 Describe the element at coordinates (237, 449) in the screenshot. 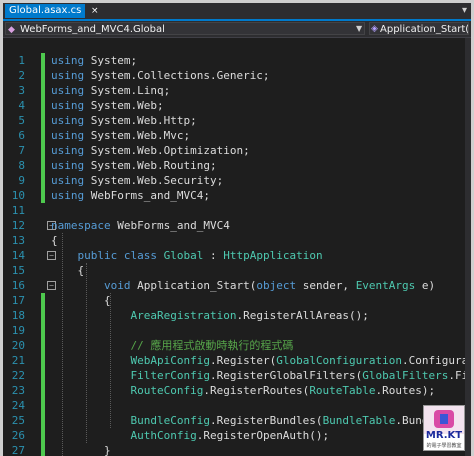

I see `code-line: 27 }` at that location.